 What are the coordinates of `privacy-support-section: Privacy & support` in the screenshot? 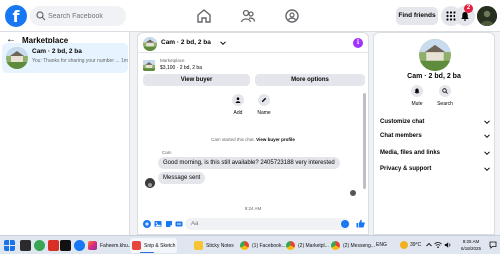 It's located at (435, 169).